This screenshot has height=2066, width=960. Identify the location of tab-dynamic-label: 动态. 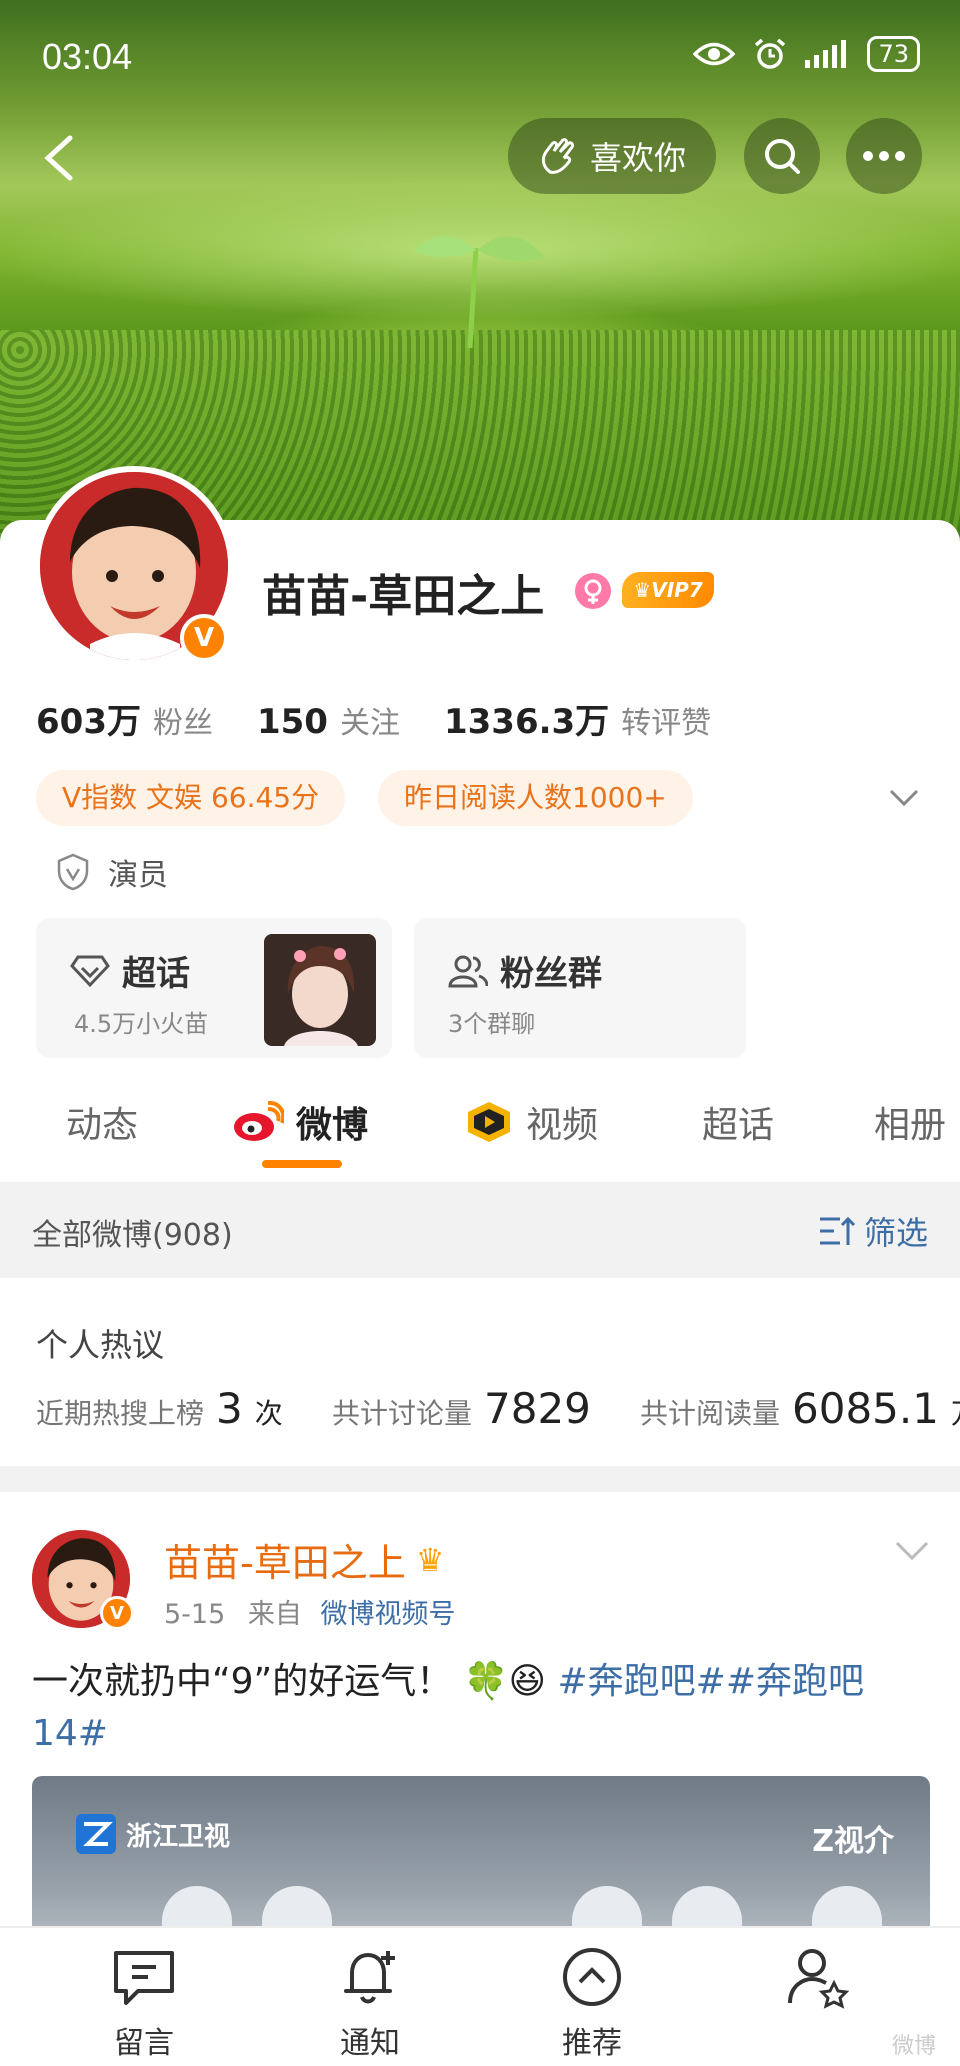
(102, 1125).